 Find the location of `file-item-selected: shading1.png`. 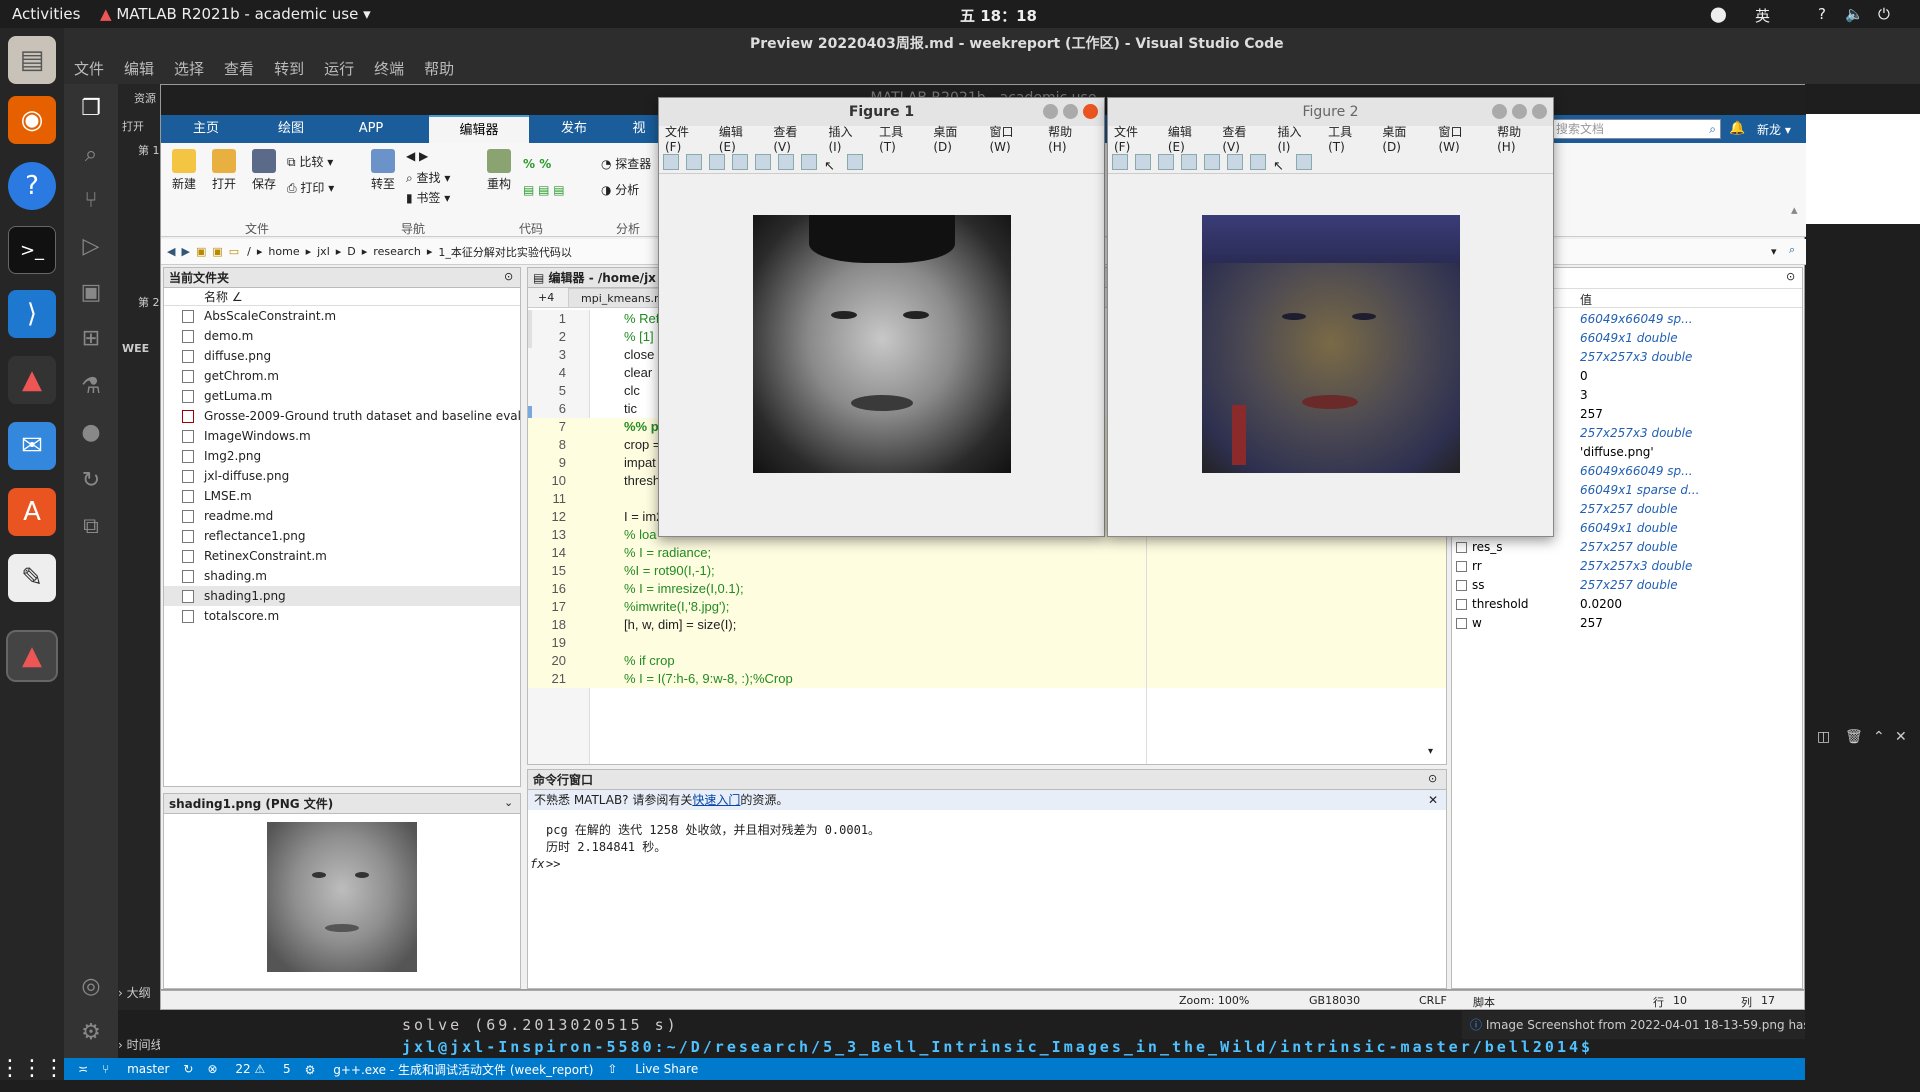

file-item-selected: shading1.png is located at coordinates (342, 596).